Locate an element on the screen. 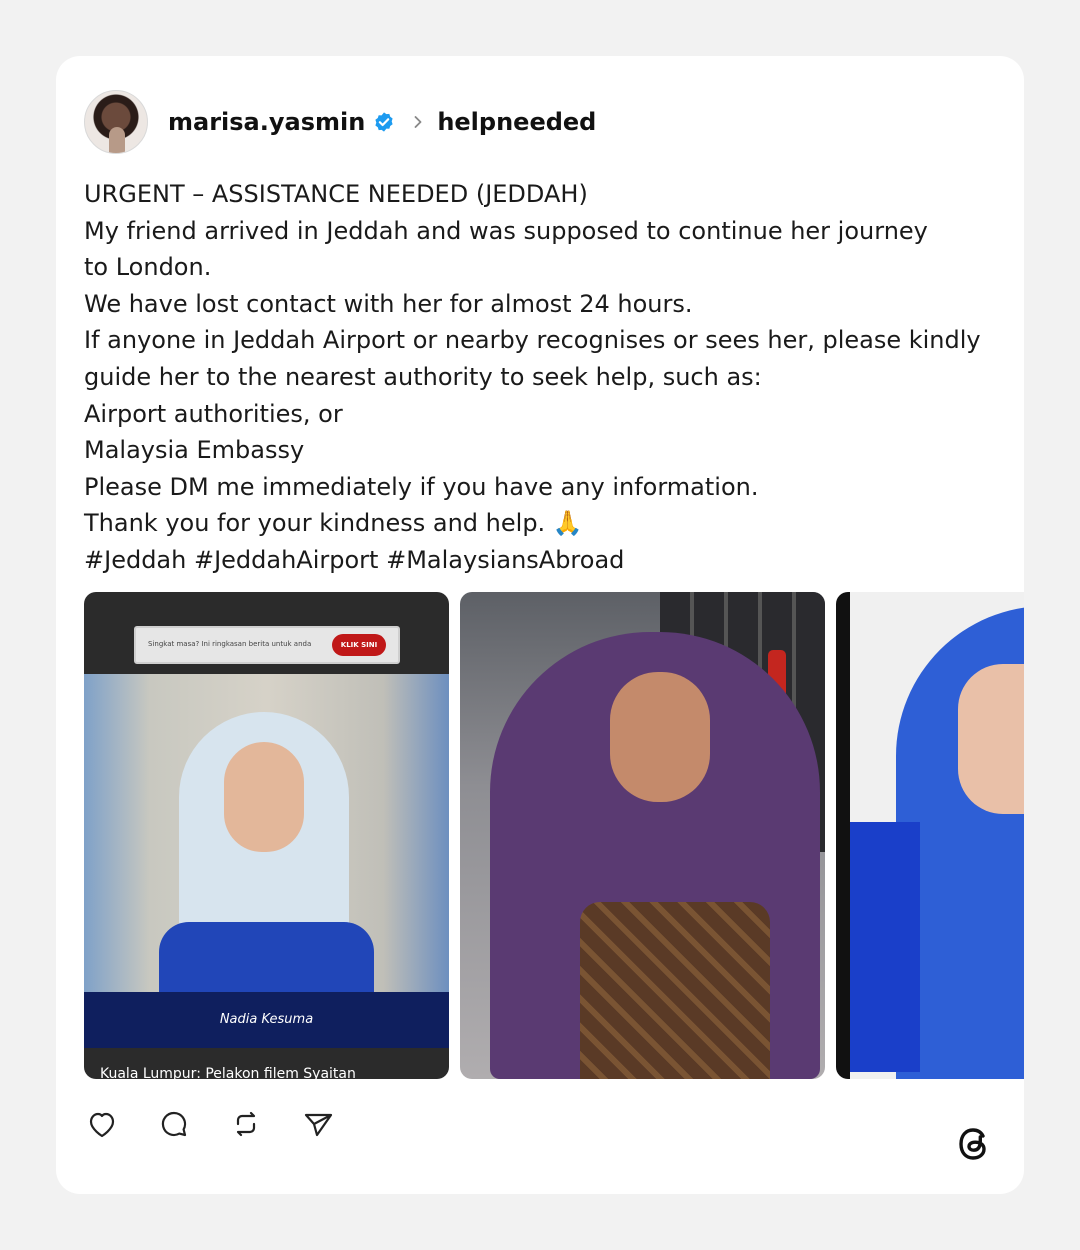 This screenshot has height=1250, width=1080. blue-sleeve-shape is located at coordinates (885, 947).